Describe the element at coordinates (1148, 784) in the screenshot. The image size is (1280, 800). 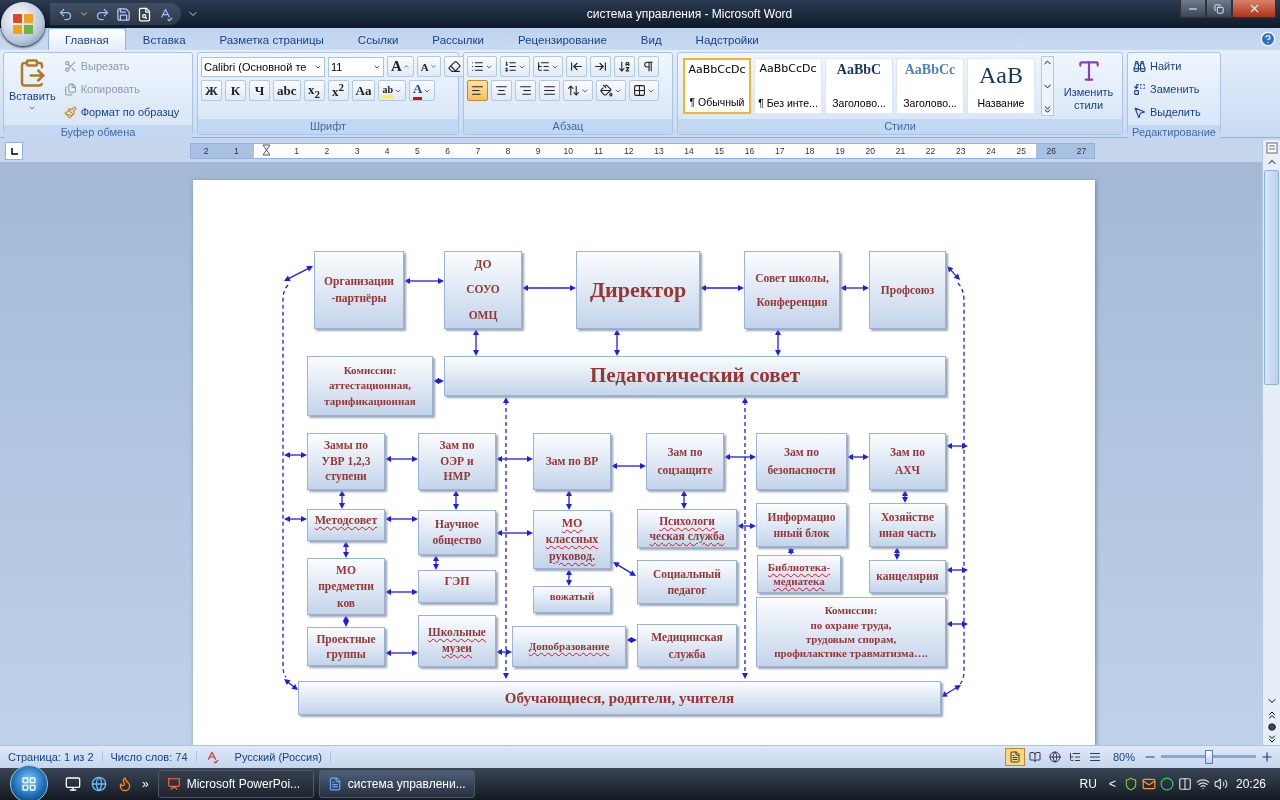
I see `mail-icon` at that location.